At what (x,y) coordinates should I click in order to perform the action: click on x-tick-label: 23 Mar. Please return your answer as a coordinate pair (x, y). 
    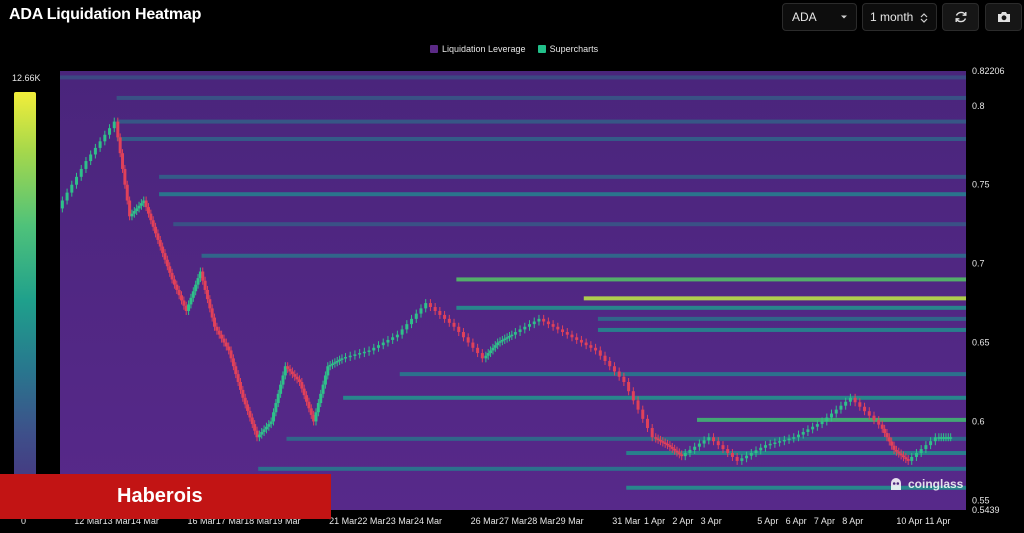
    Looking at the image, I should click on (400, 521).